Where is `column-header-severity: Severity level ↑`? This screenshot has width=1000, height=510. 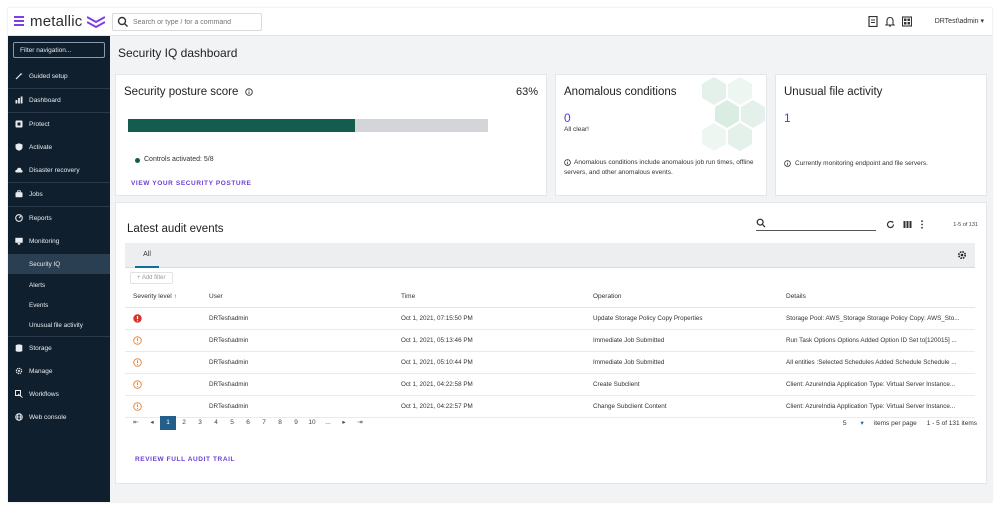
column-header-severity: Severity level ↑ is located at coordinates (163, 297).